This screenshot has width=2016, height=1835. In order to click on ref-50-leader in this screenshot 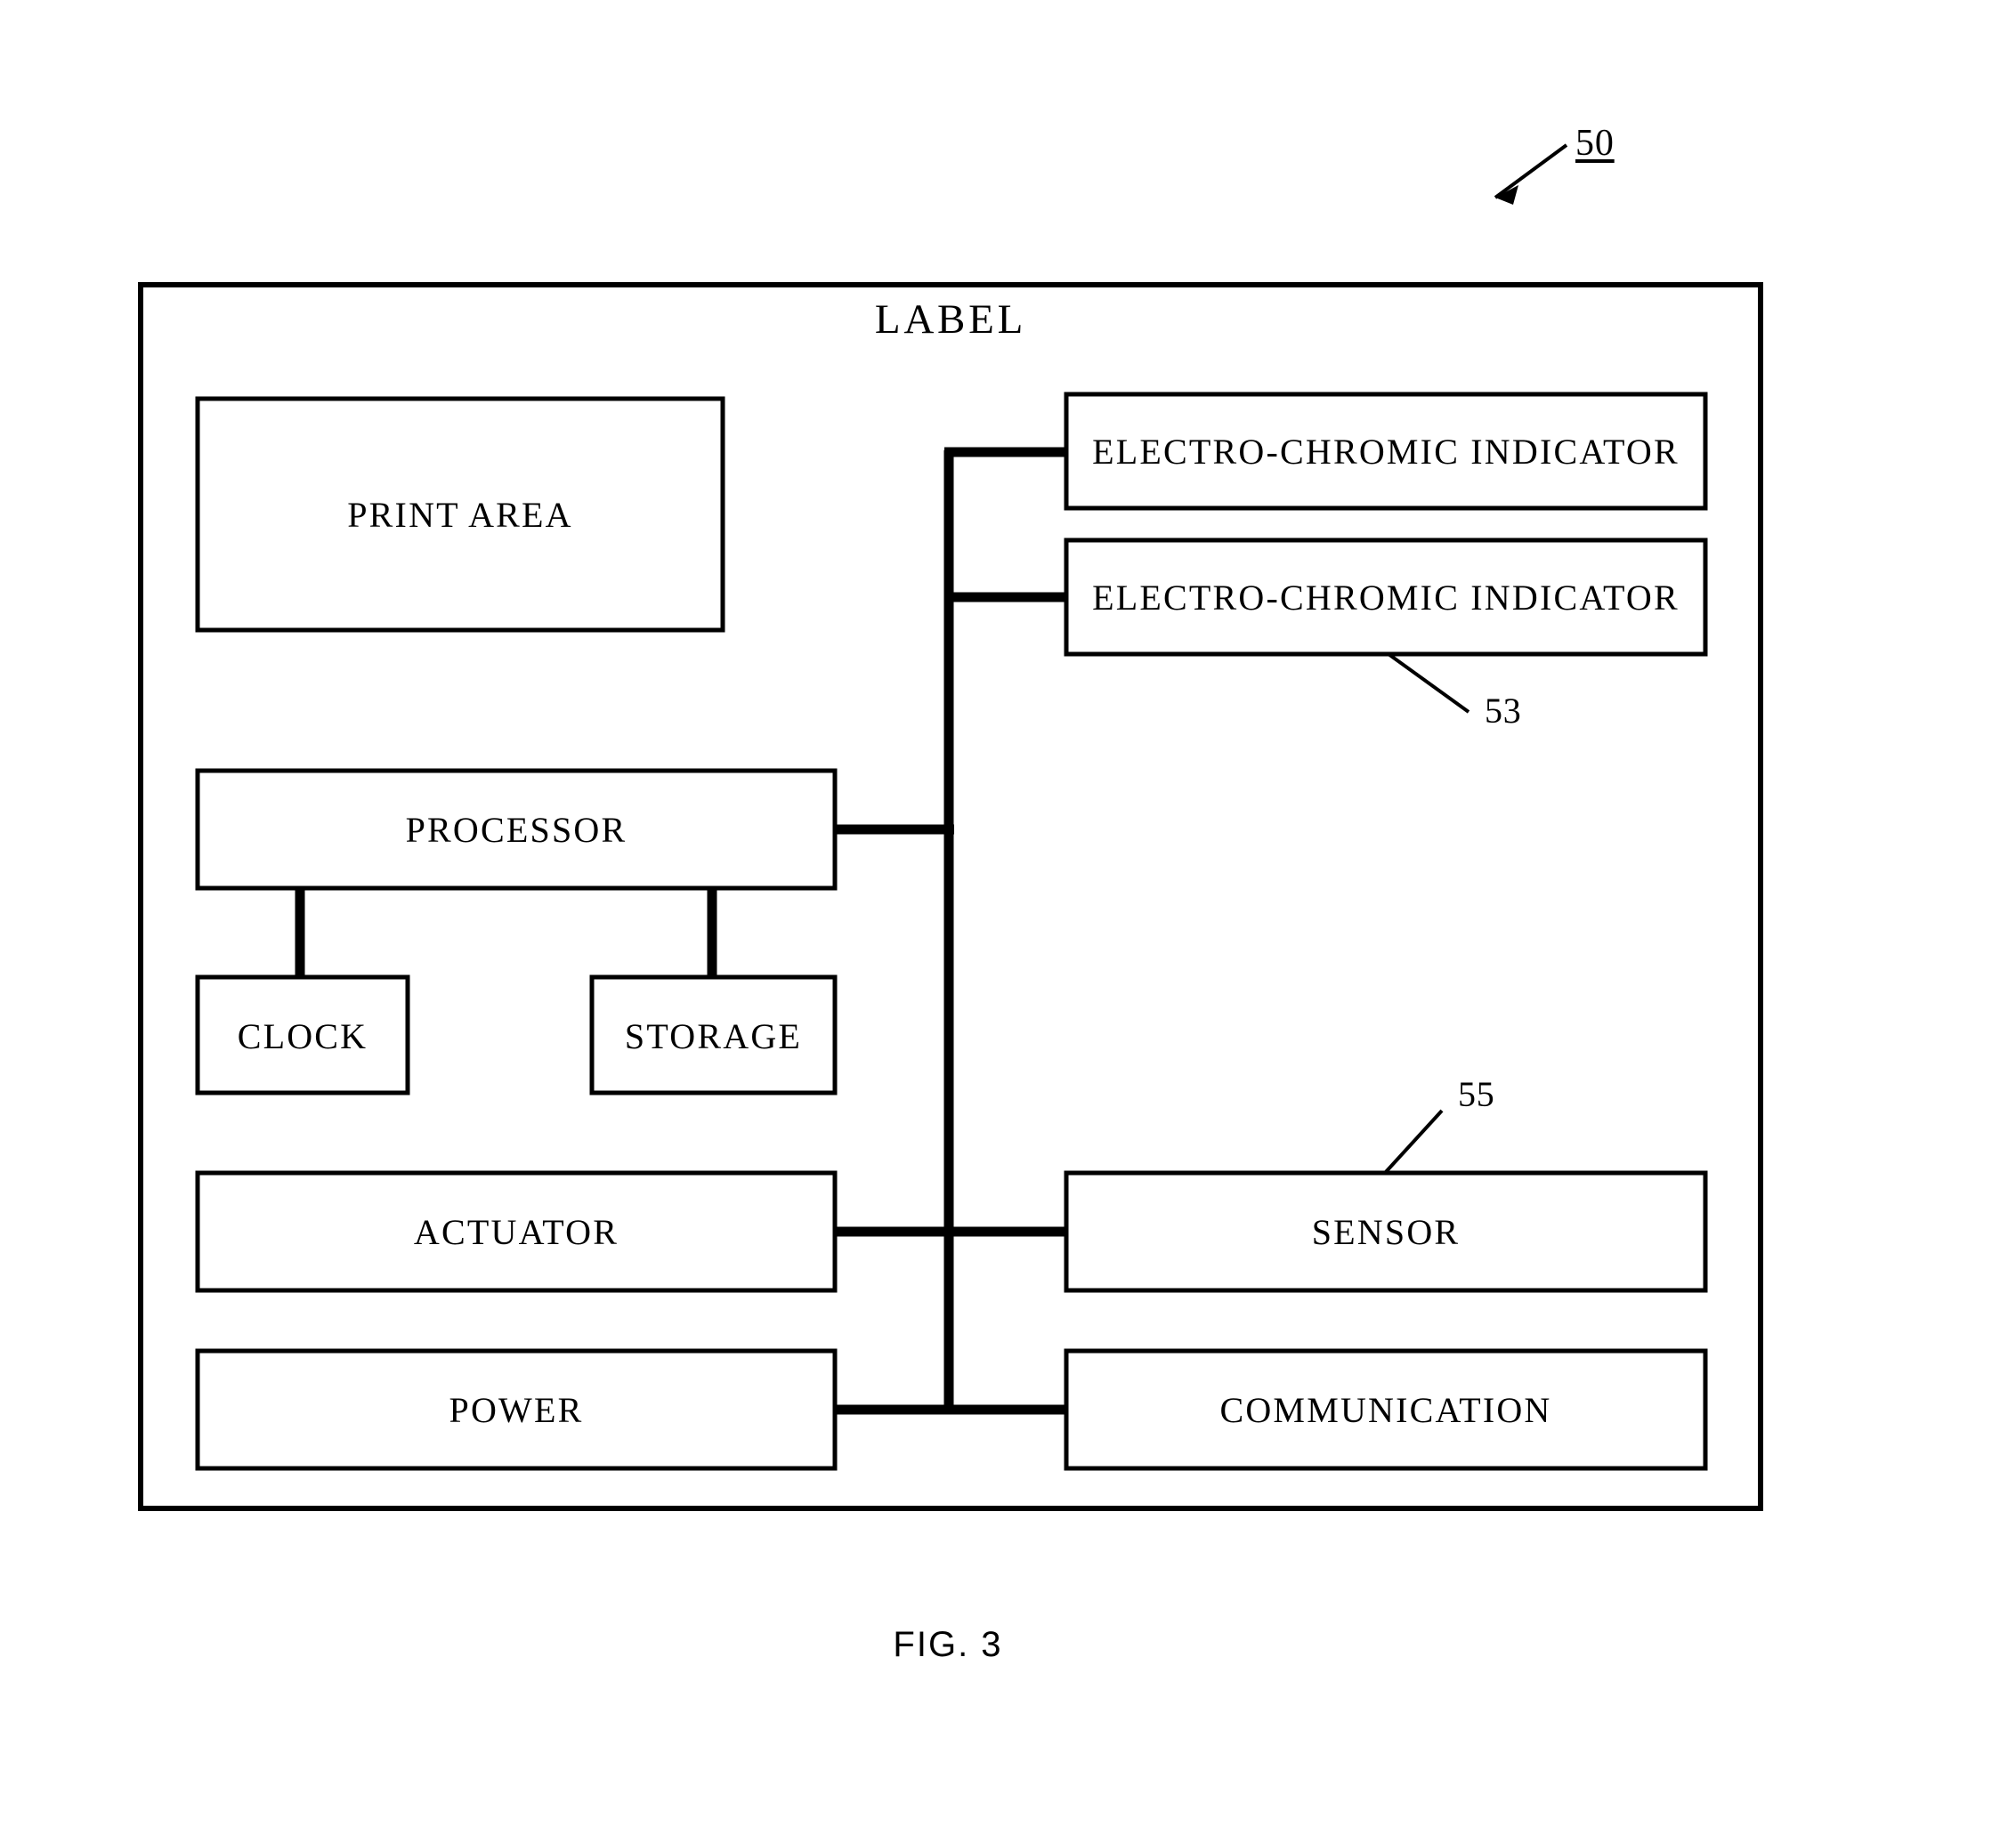, I will do `click(1531, 174)`.